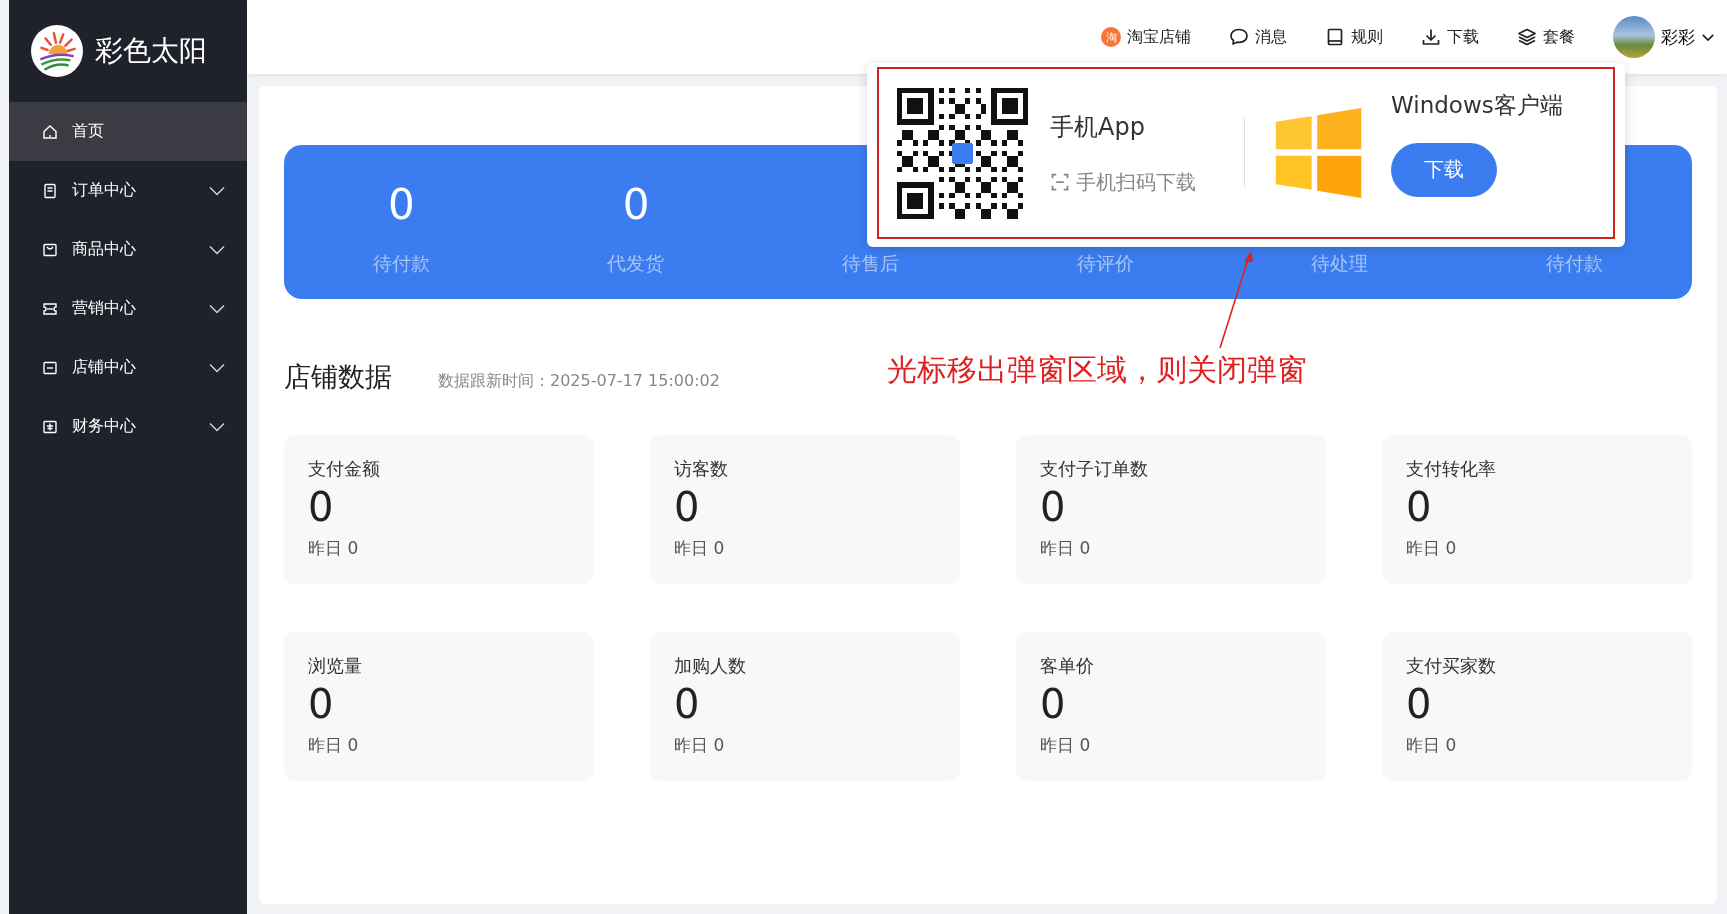  I want to click on header-link: 淘 淘宝店铺, so click(1146, 37).